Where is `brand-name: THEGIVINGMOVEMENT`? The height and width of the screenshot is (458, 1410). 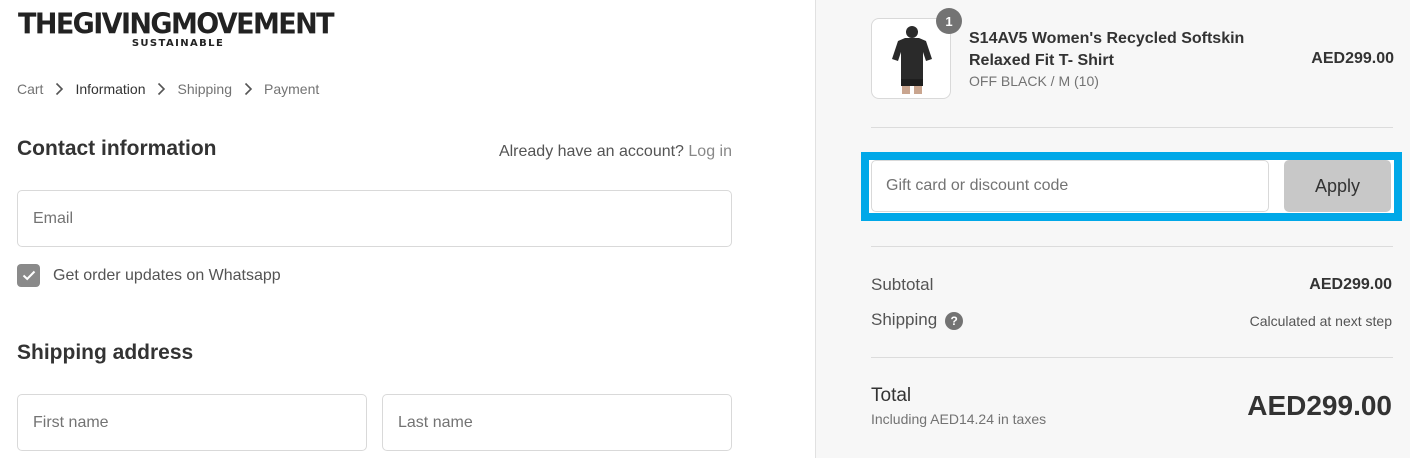
brand-name: THEGIVINGMOVEMENT is located at coordinates (176, 24).